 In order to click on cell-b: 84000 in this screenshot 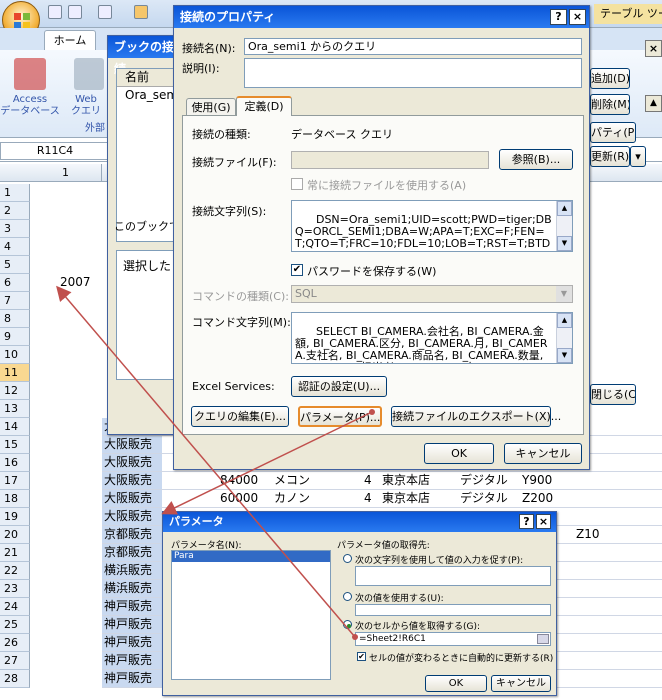, I will do `click(239, 480)`.